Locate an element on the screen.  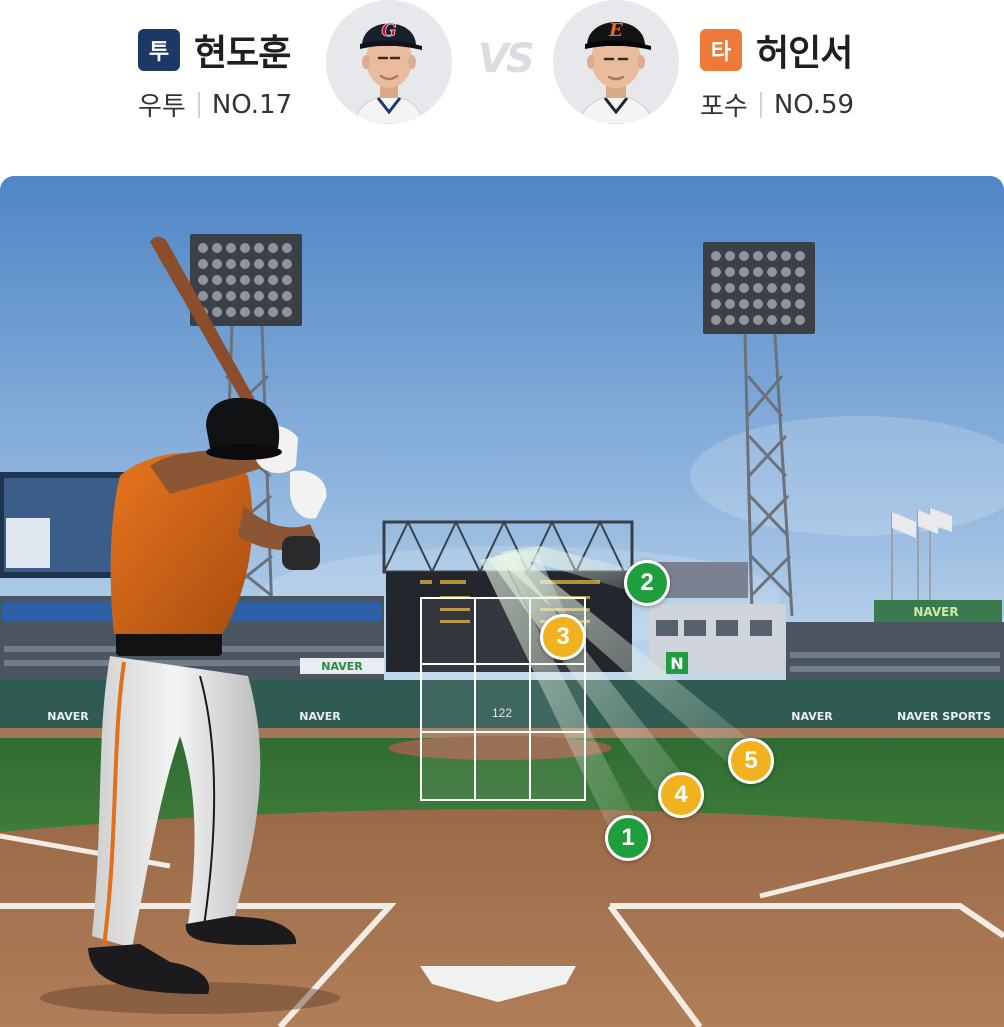
pitcher-number: NO.17 is located at coordinates (252, 104).